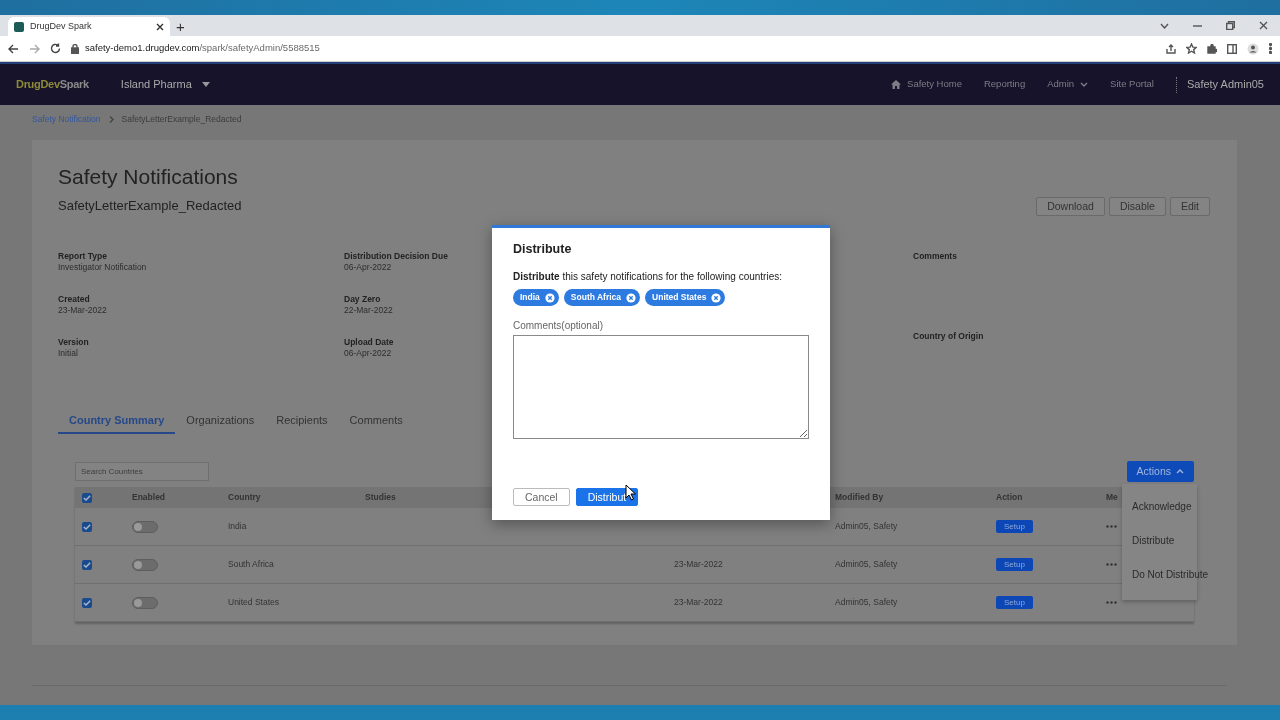  Describe the element at coordinates (34, 48) in the screenshot. I see `forward-arrow-icon` at that location.